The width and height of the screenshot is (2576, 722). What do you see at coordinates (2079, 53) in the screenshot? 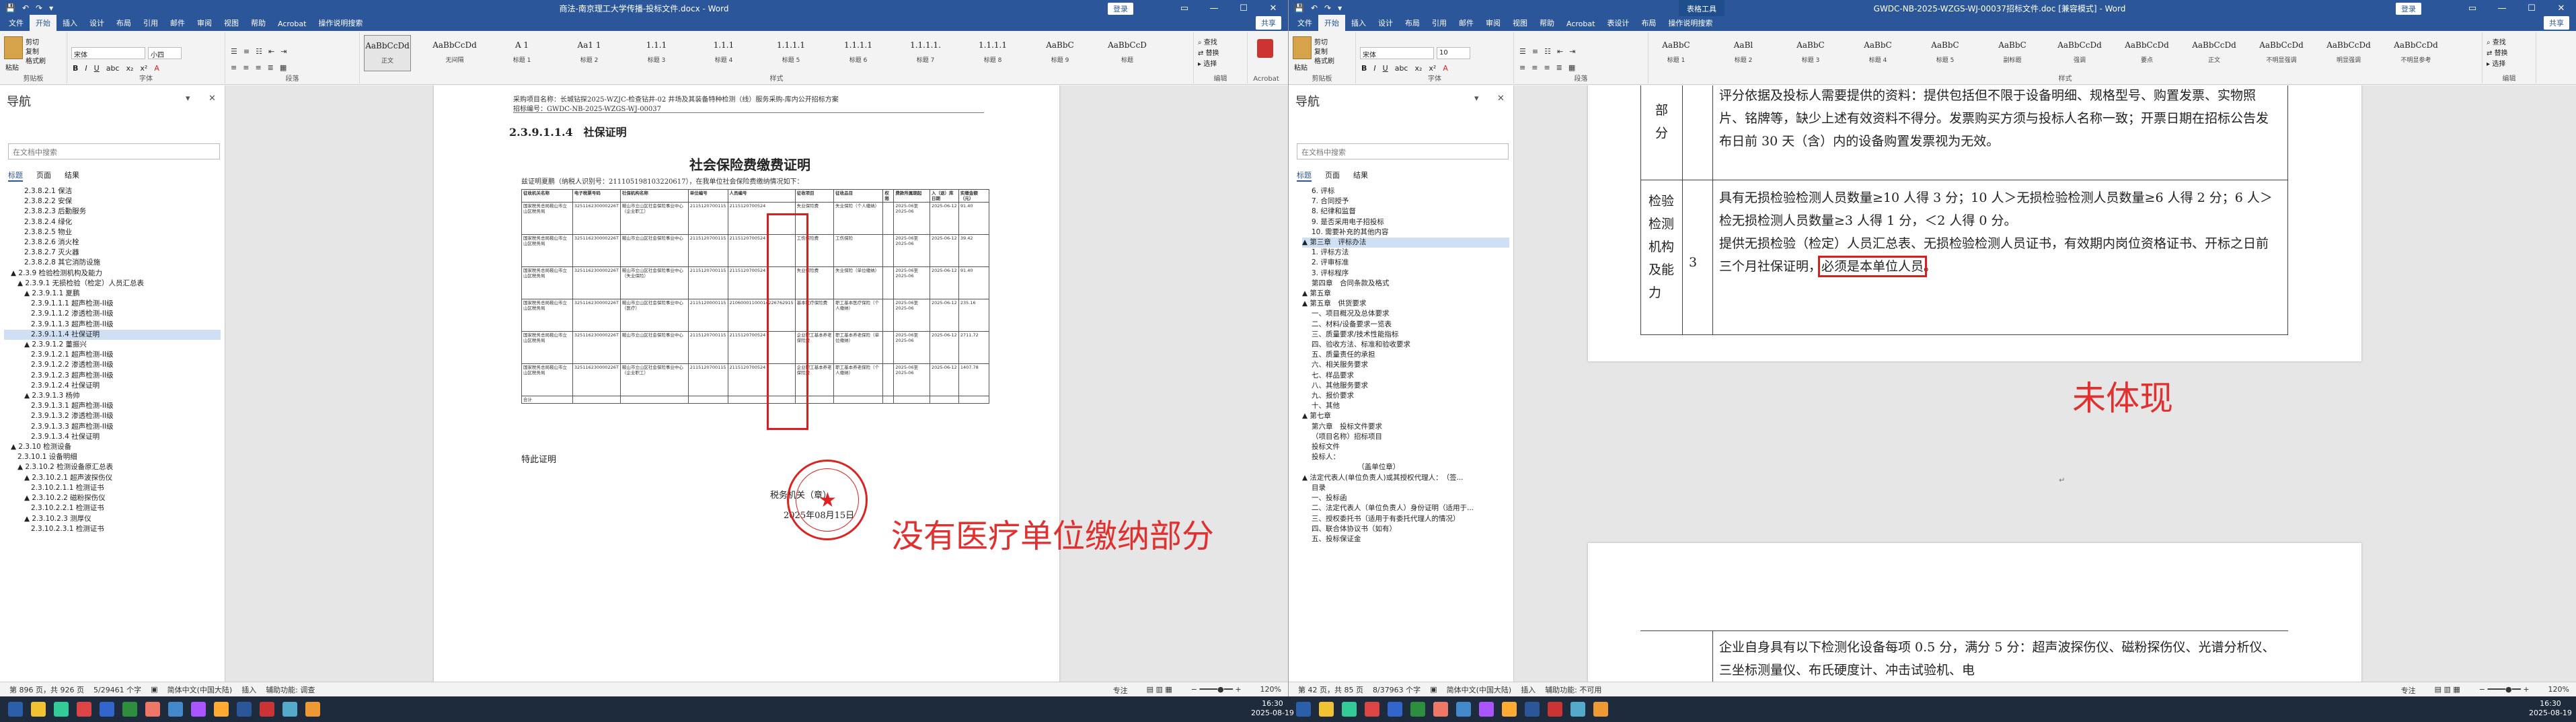
I see `style-gallery-item: AaBbCcDd 强调` at bounding box center [2079, 53].